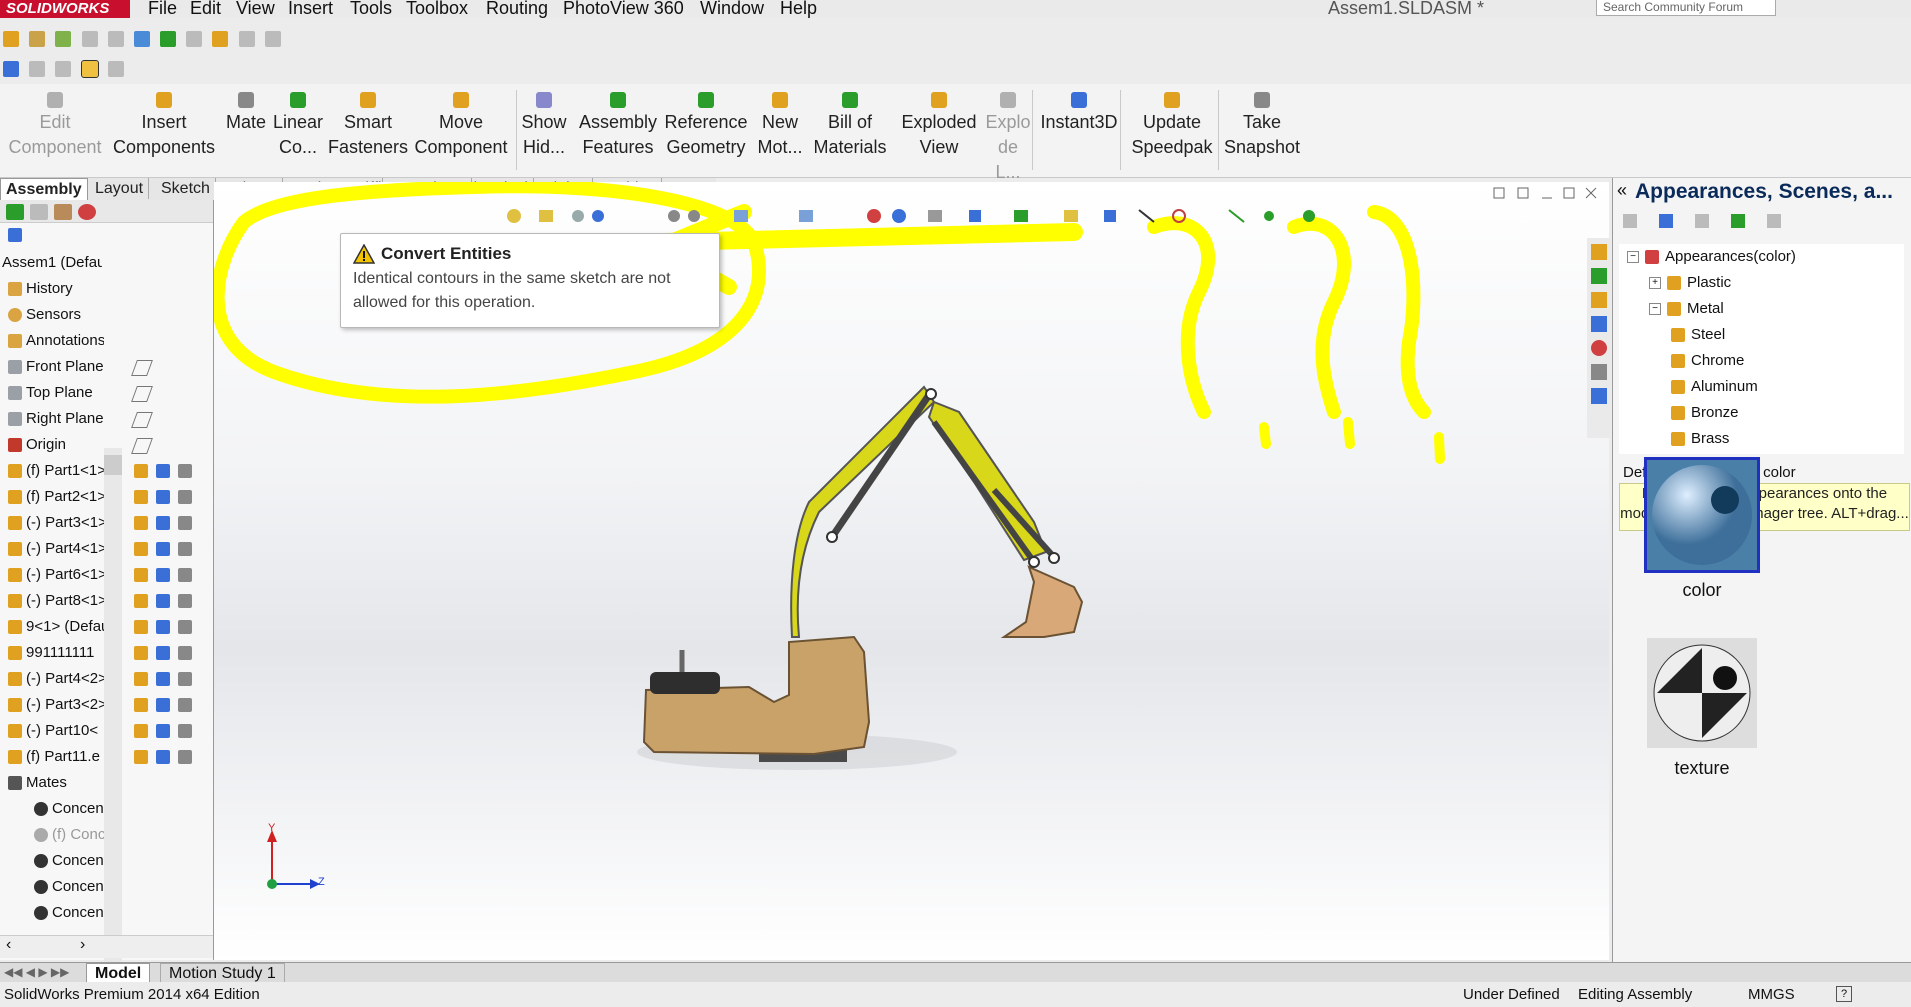  Describe the element at coordinates (63, 39) in the screenshot. I see `rebuild-icon` at that location.